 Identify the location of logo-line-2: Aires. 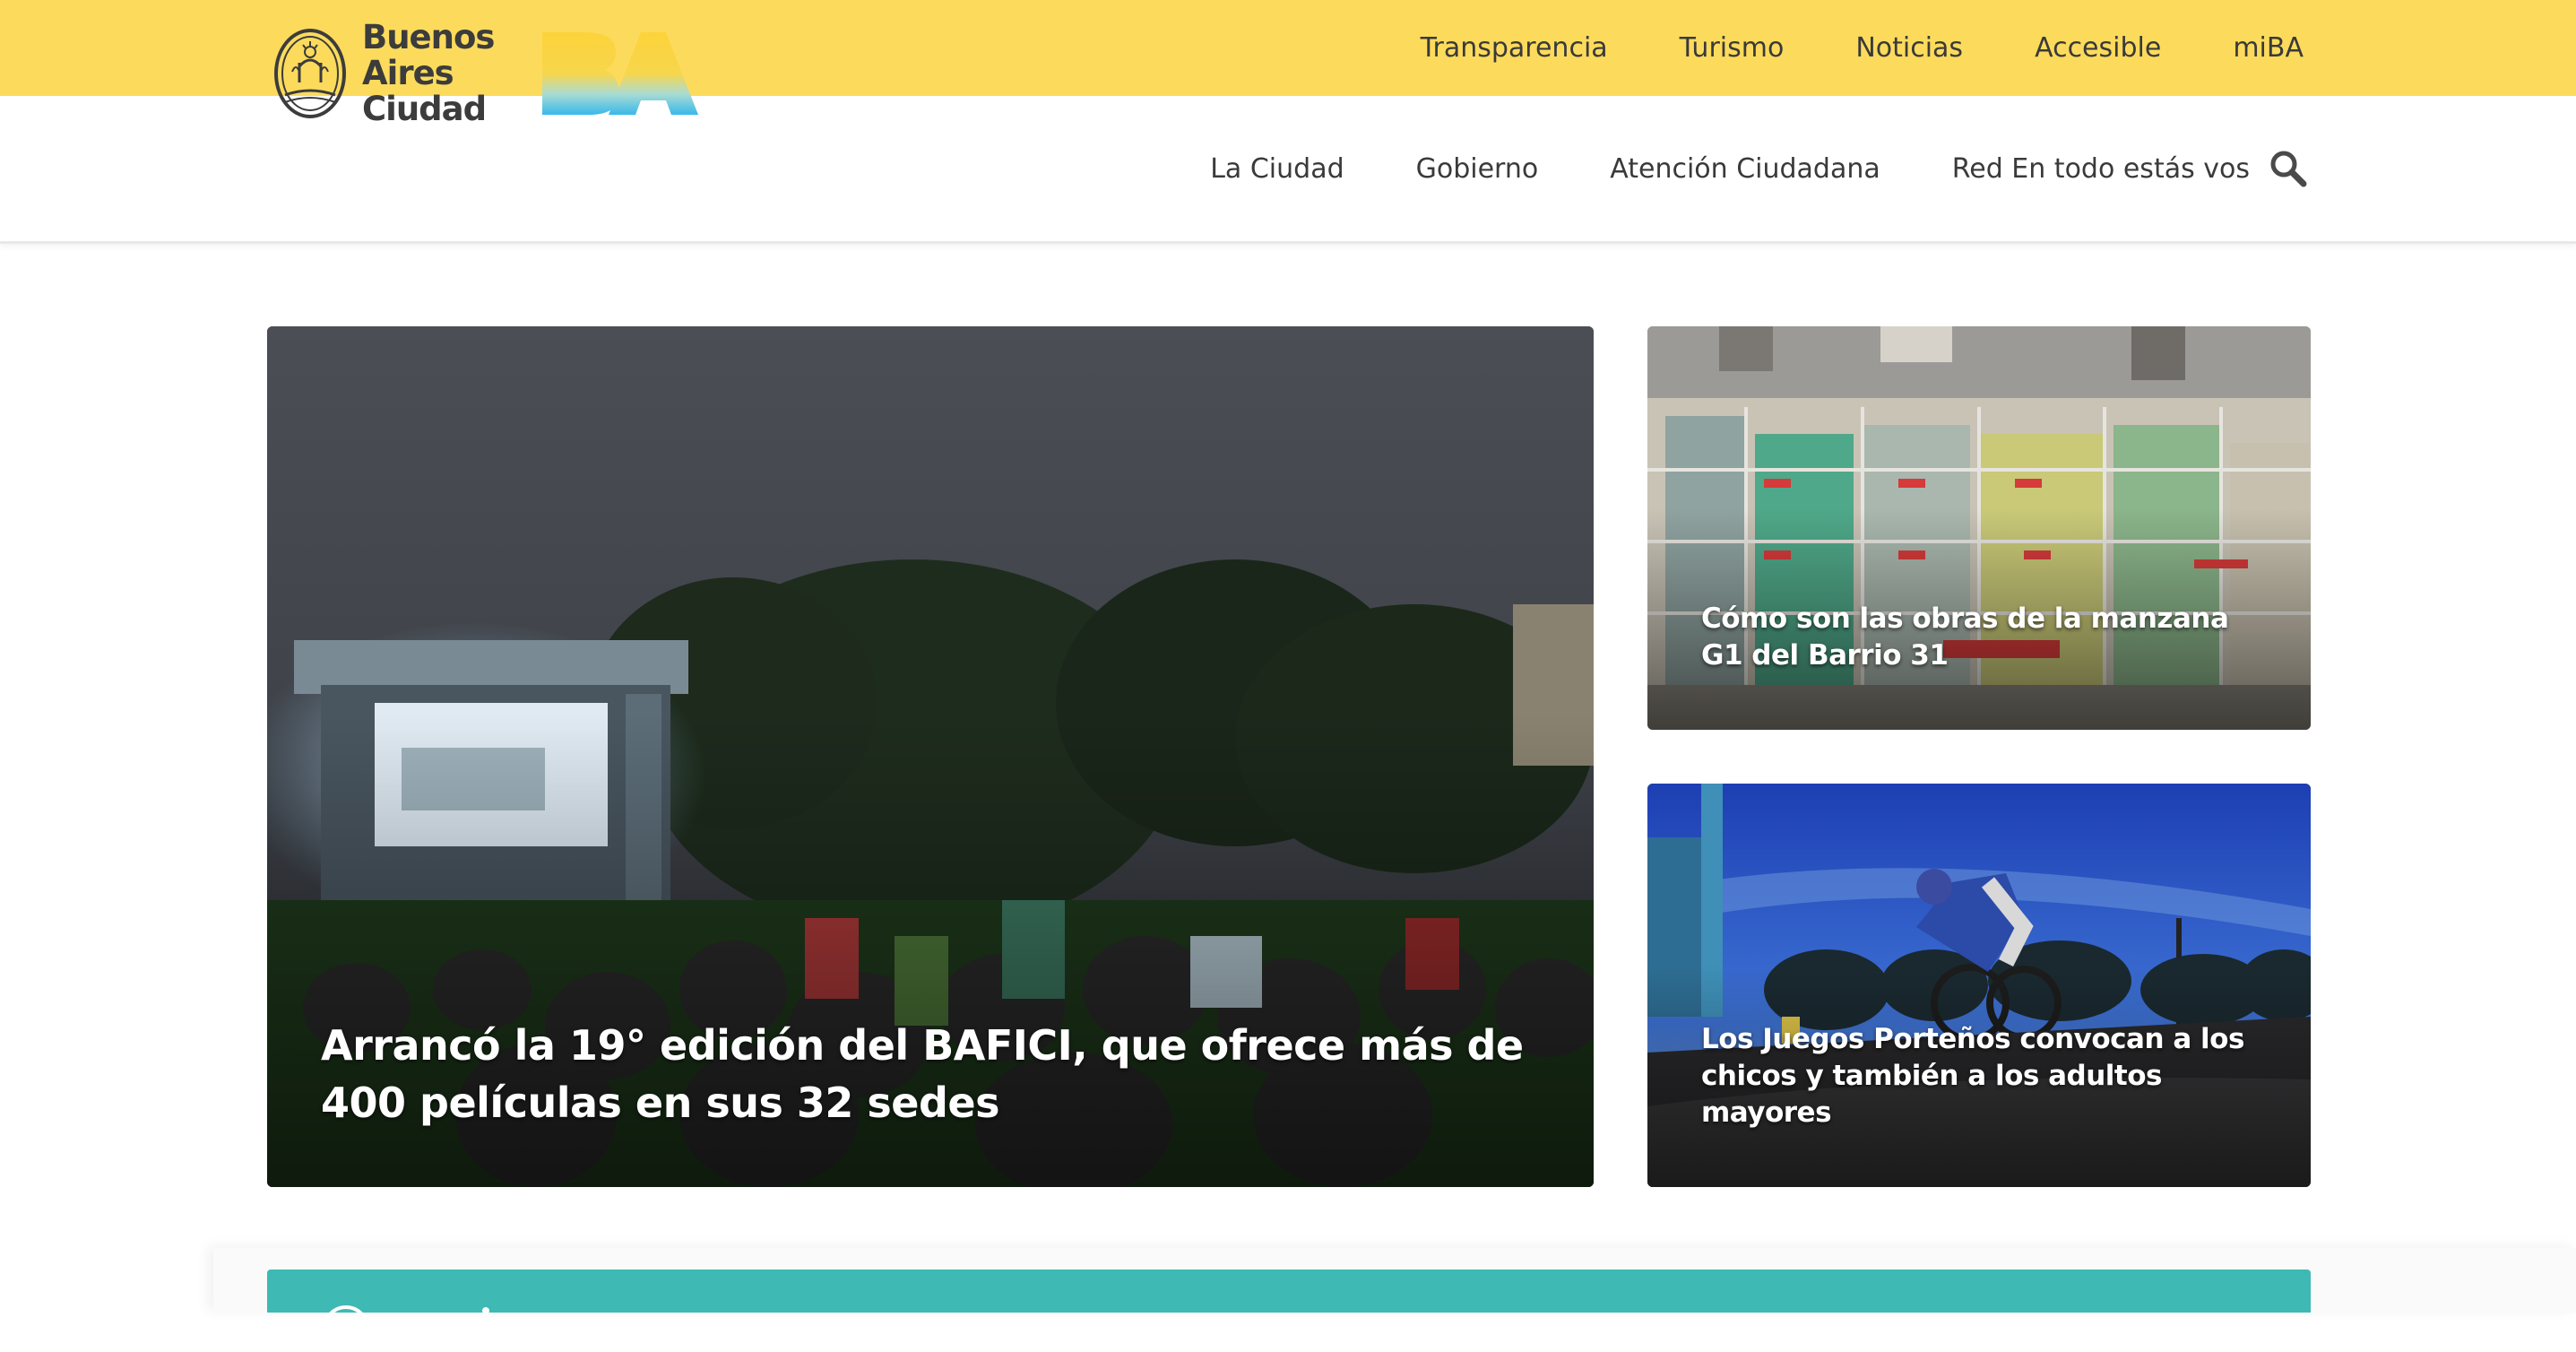
(408, 73).